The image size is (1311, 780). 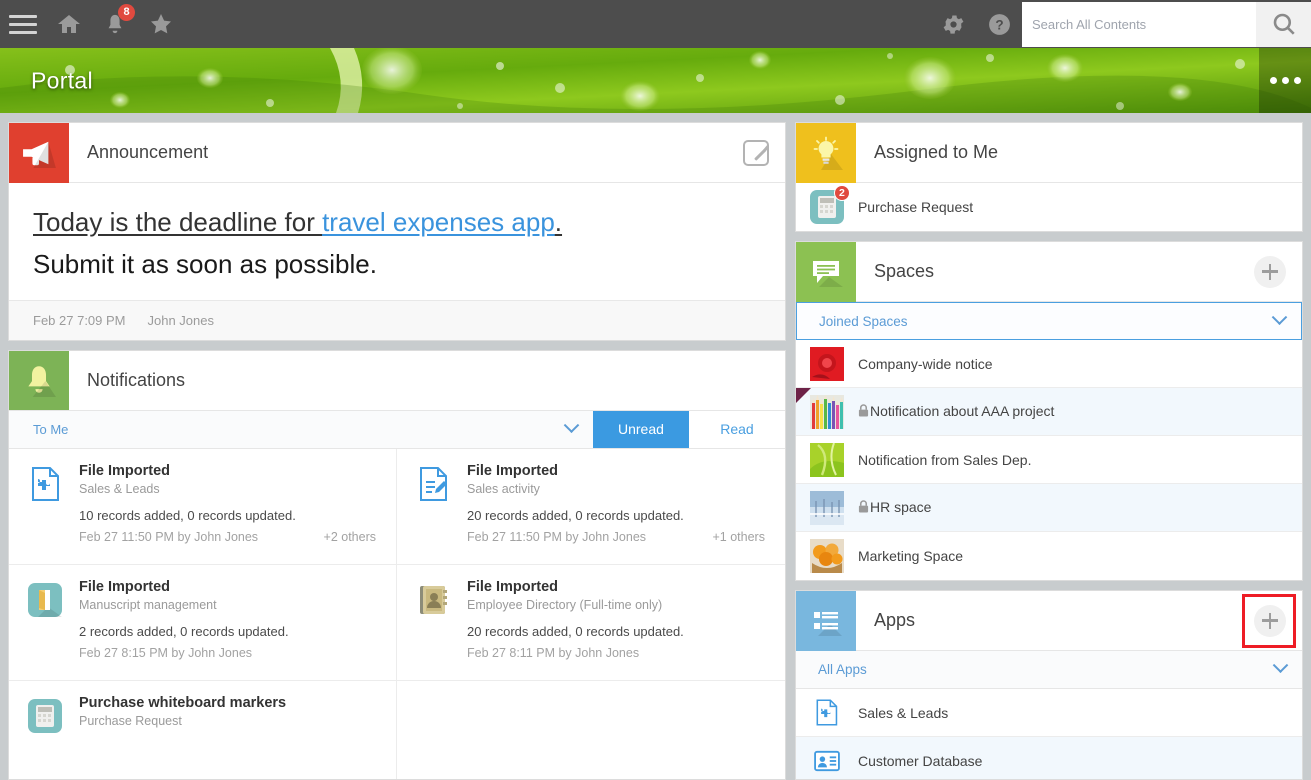 I want to click on tab-read: Read, so click(x=736, y=429).